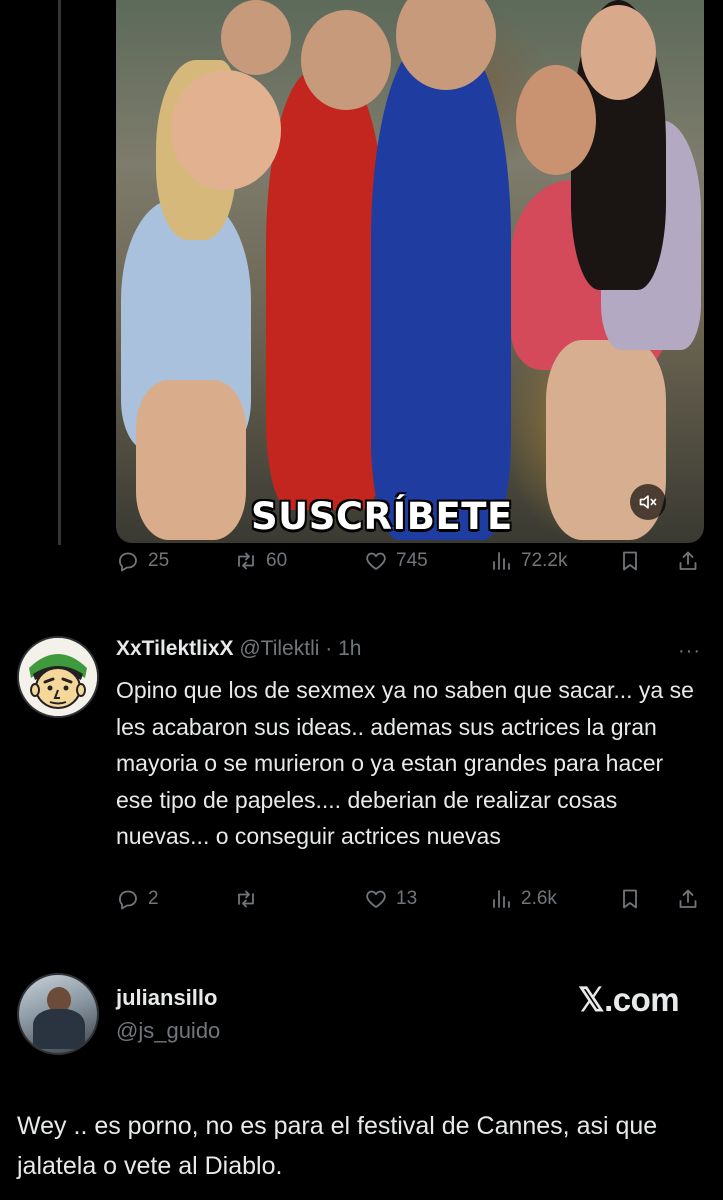 The image size is (723, 1200). I want to click on repost-button: 60, so click(260, 561).